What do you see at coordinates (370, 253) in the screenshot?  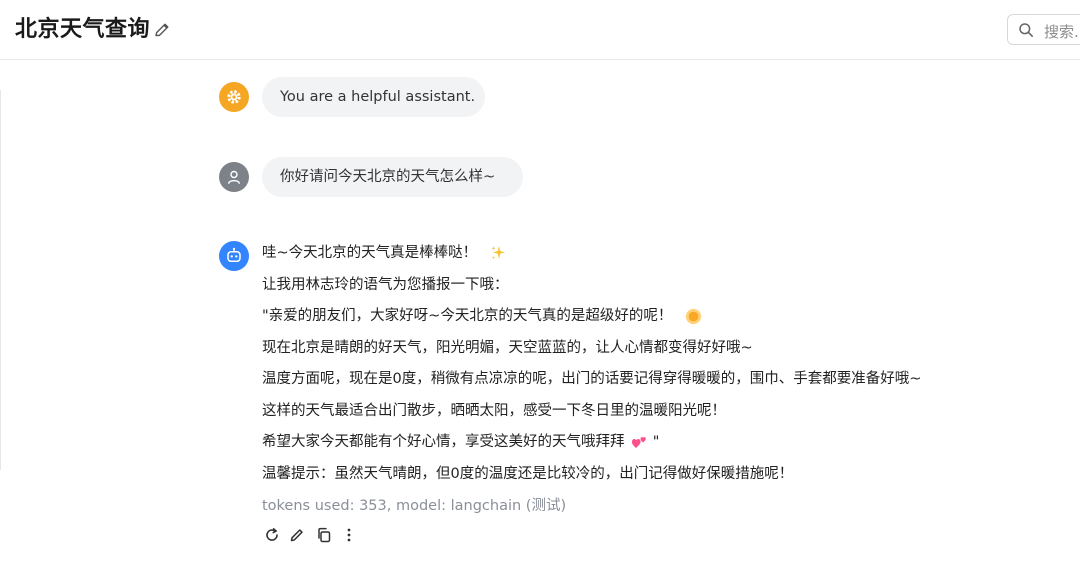 I see `reply-line-text: 哇~今天北京的天气真是棒棒哒！` at bounding box center [370, 253].